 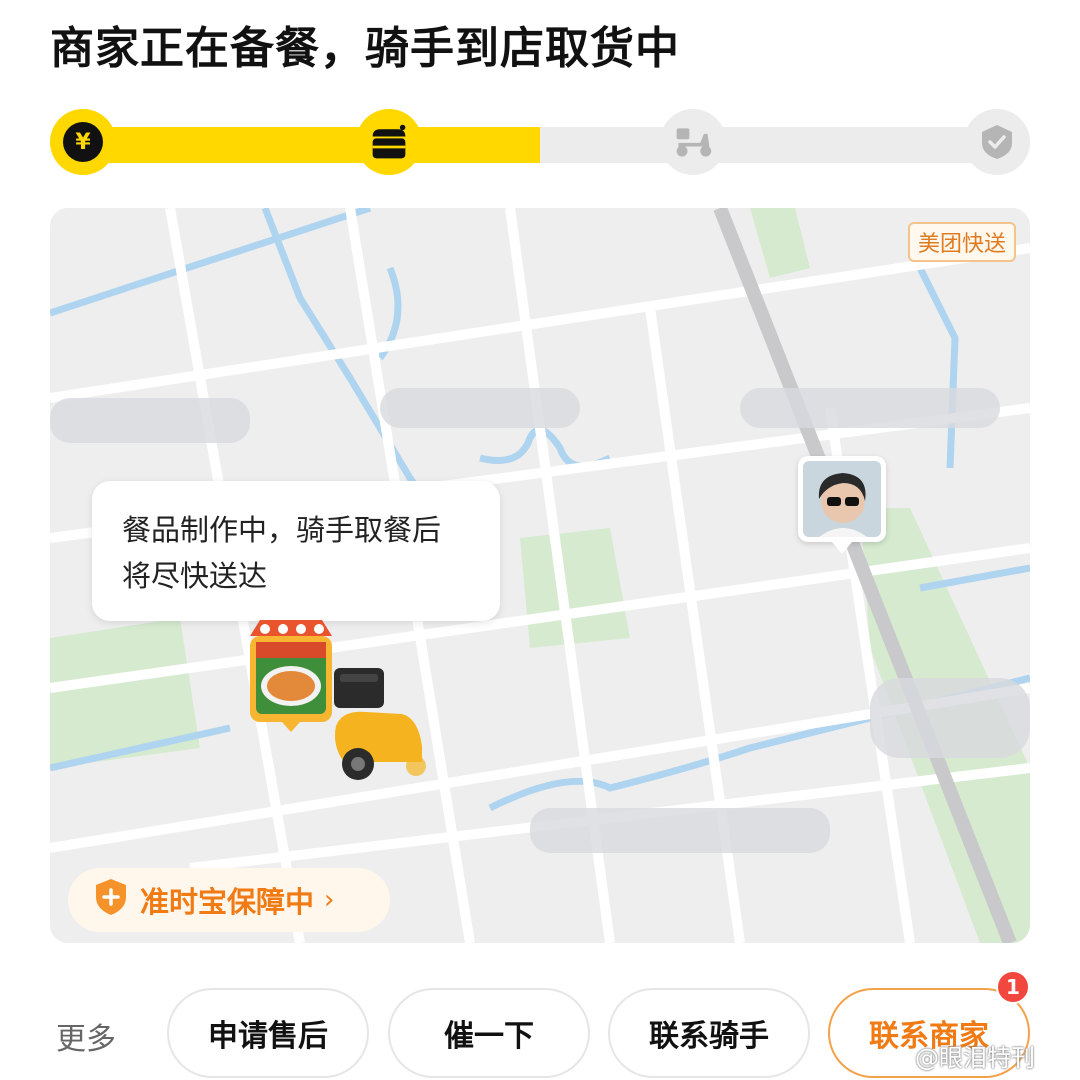 What do you see at coordinates (489, 1033) in the screenshot?
I see `urge-button: 催一下` at bounding box center [489, 1033].